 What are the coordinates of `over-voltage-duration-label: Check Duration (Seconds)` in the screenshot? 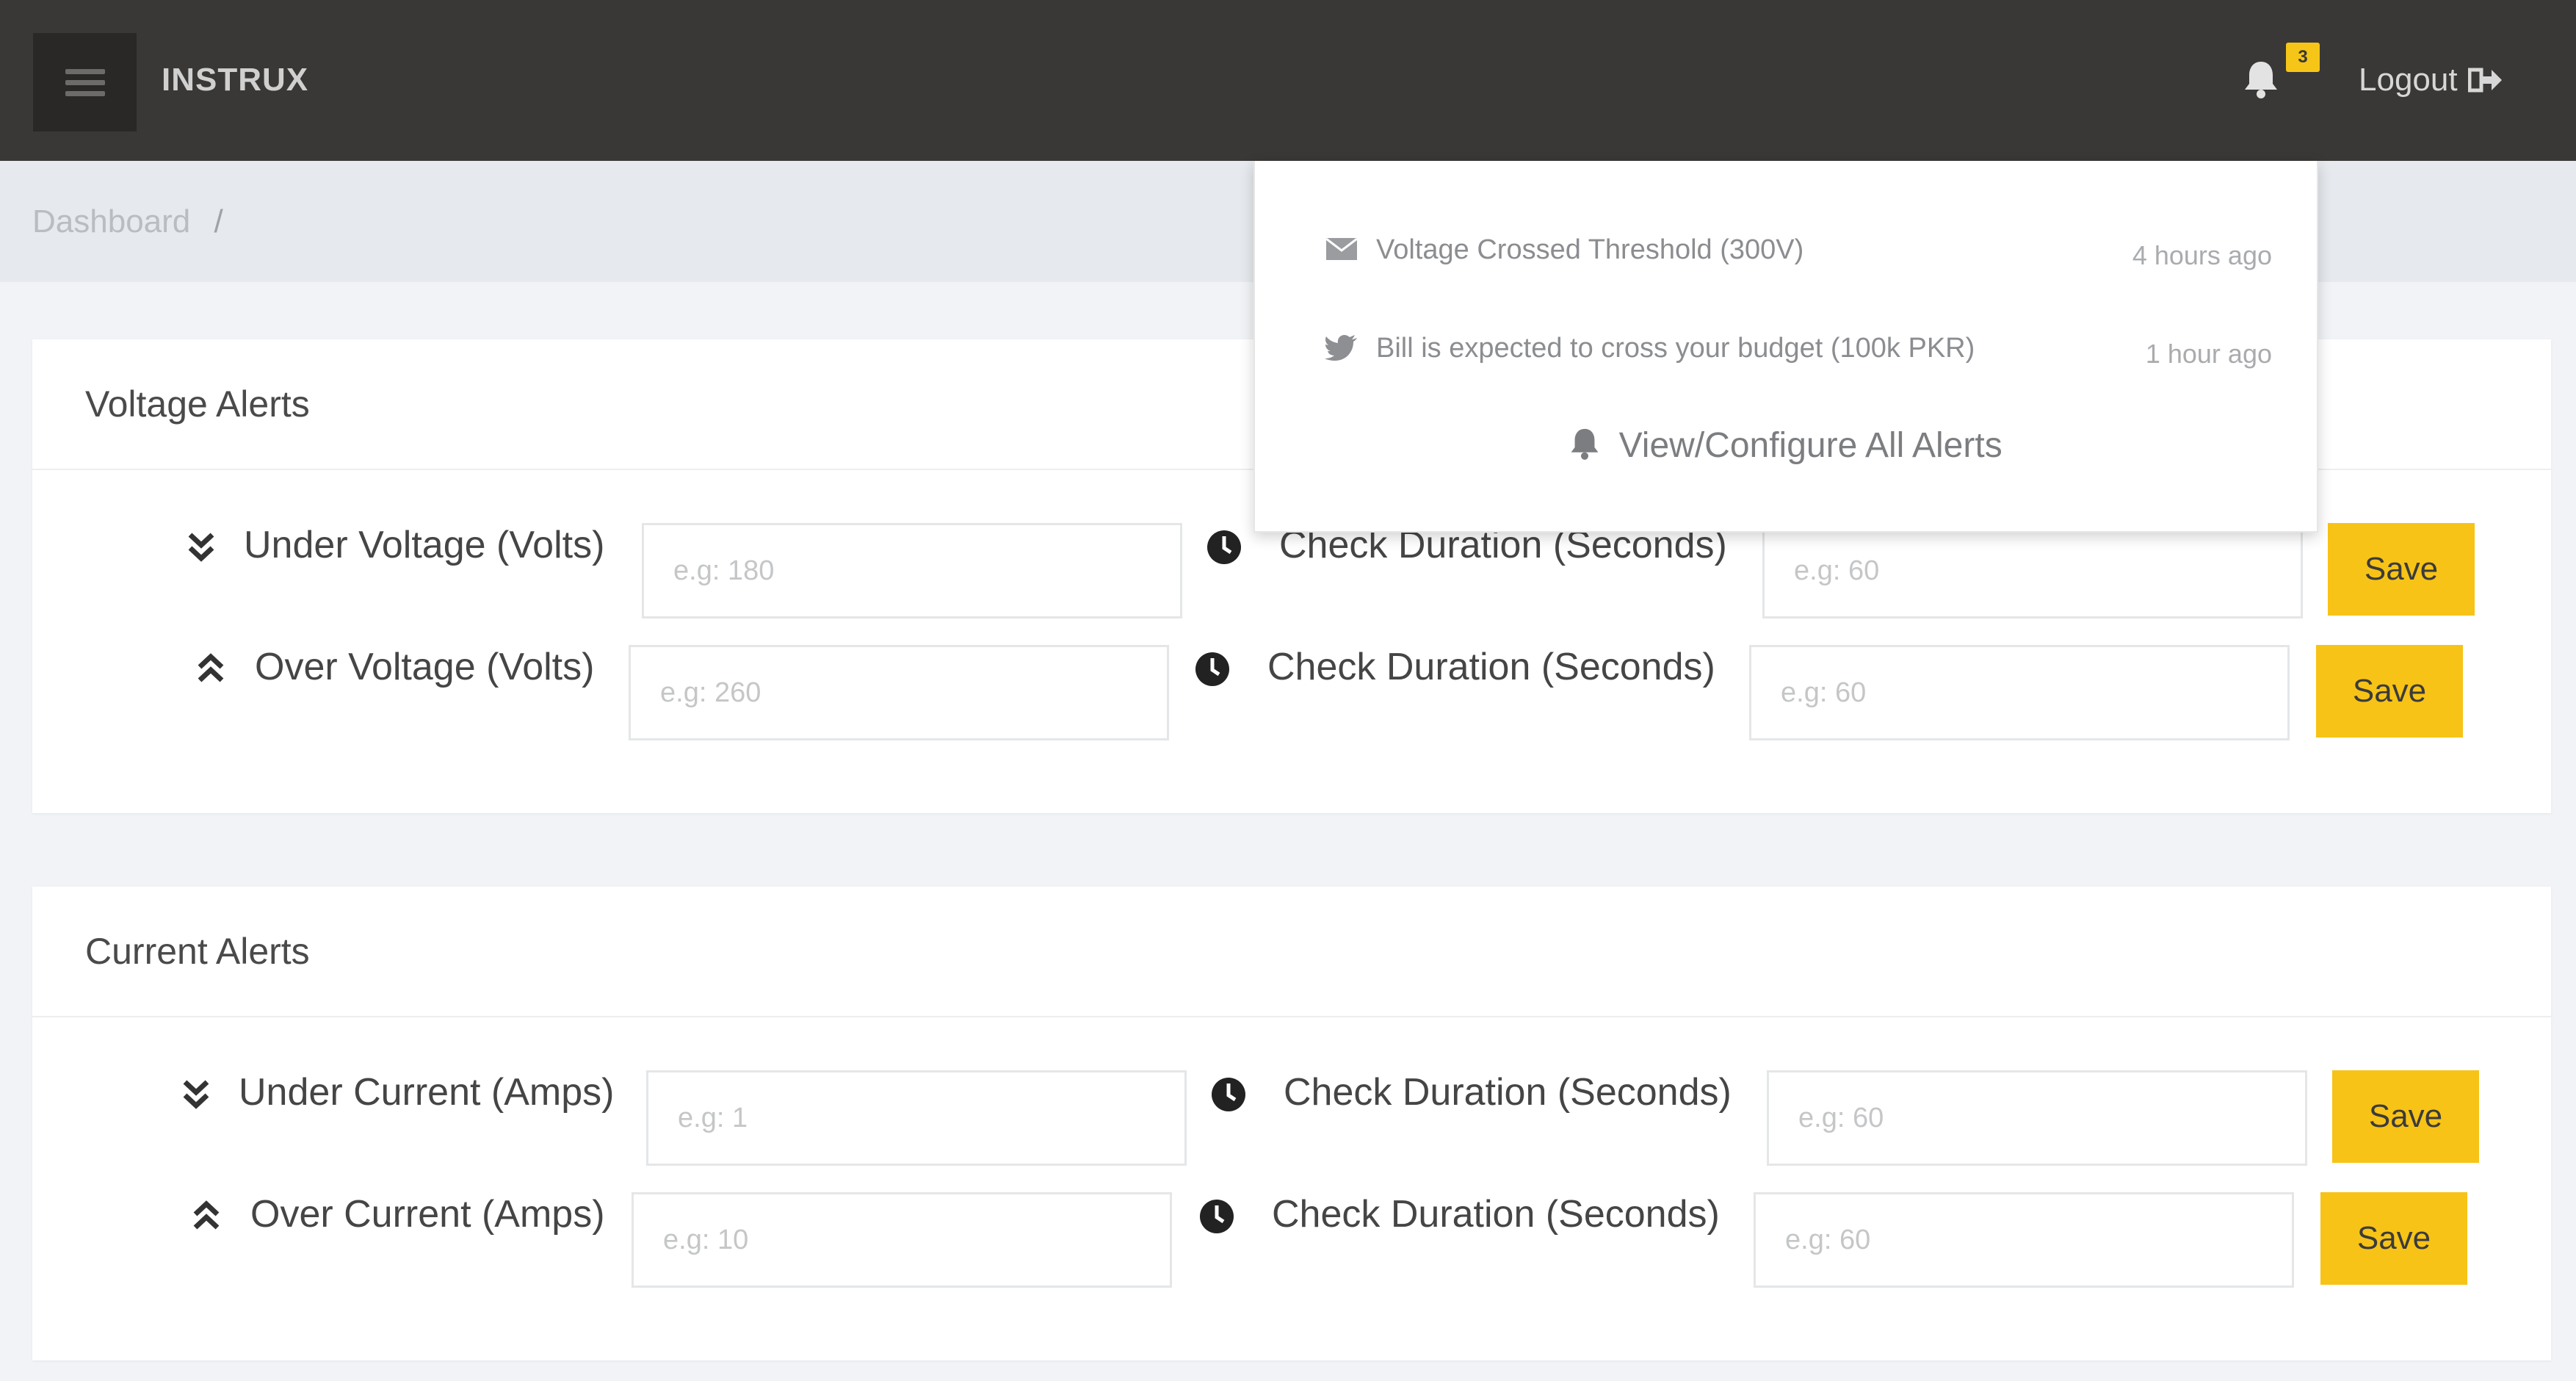 It's located at (1491, 667).